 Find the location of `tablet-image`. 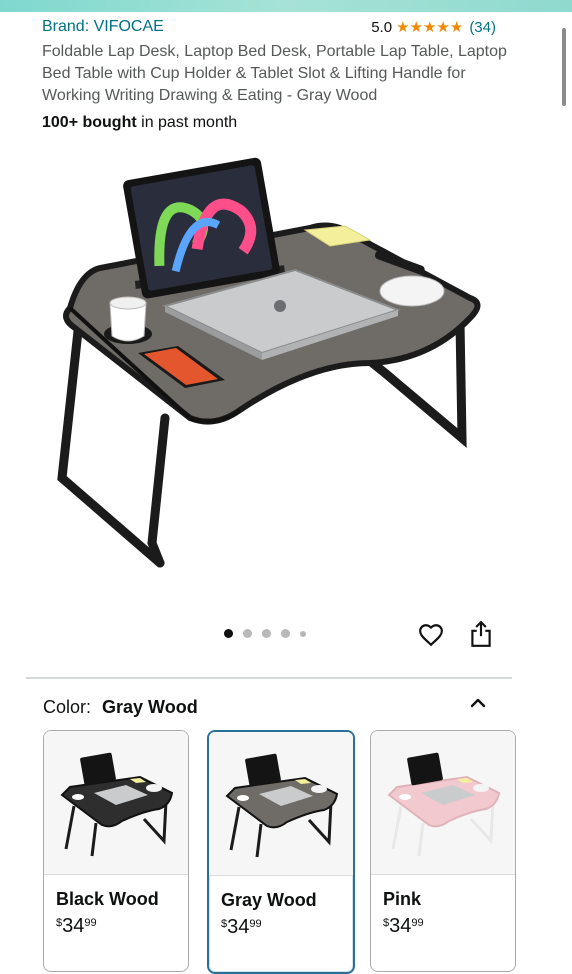

tablet-image is located at coordinates (201, 228).